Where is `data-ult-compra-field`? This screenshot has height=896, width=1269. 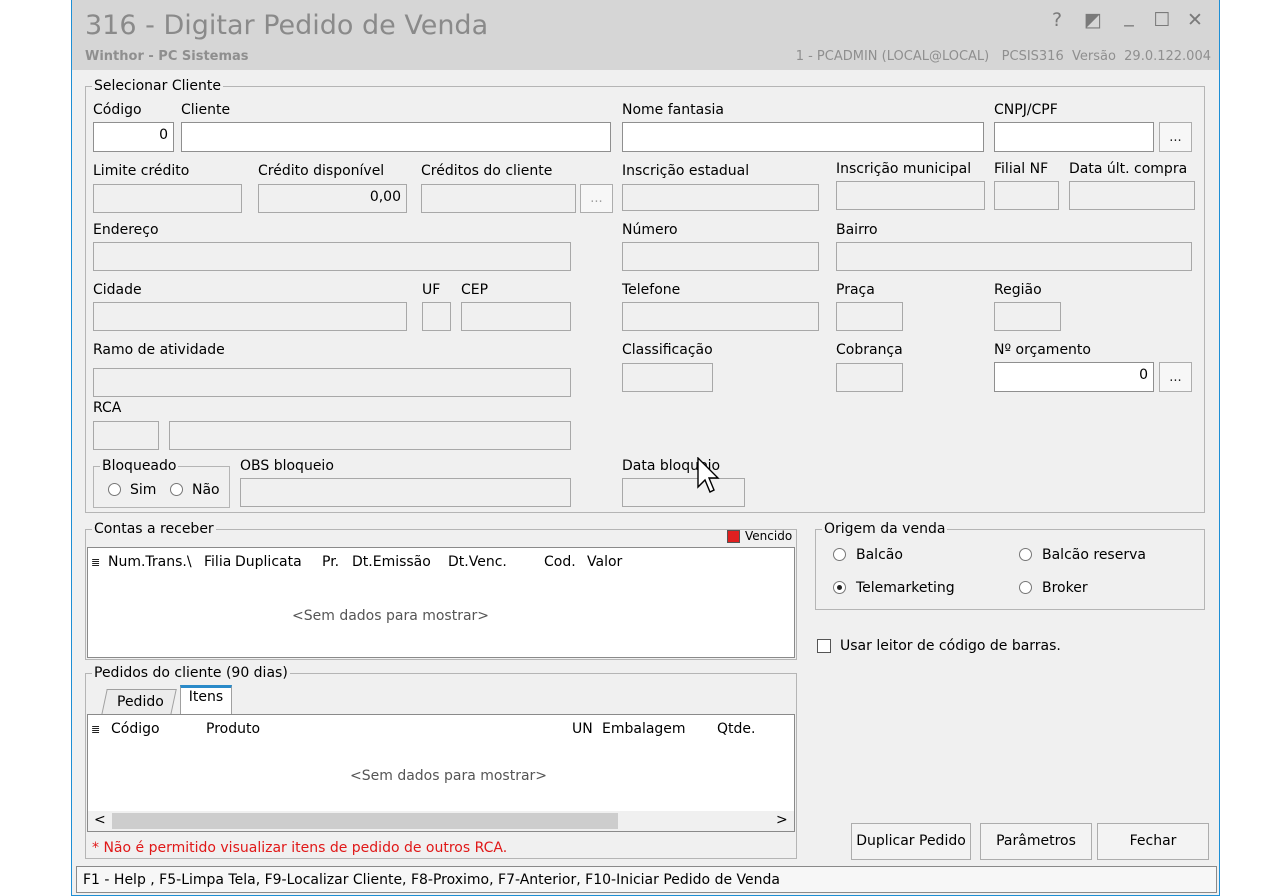 data-ult-compra-field is located at coordinates (1132, 195).